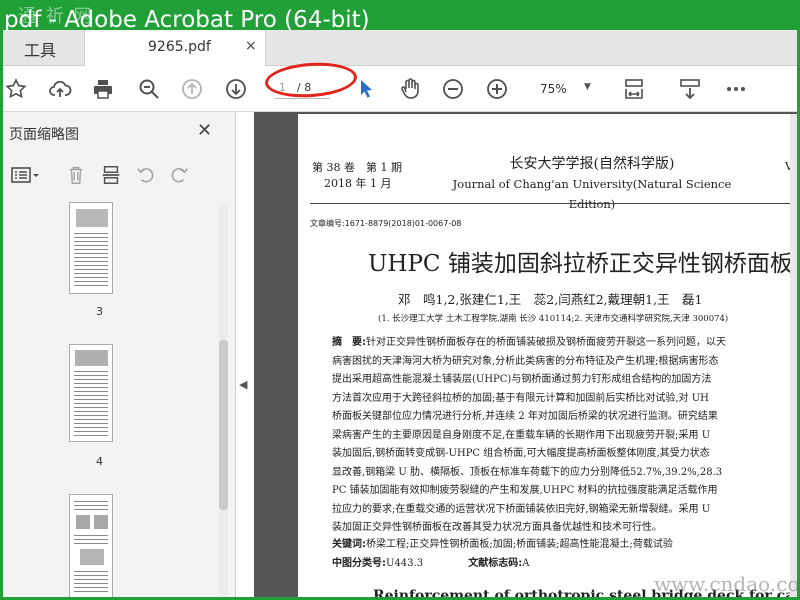 The width and height of the screenshot is (800, 600). I want to click on abstract-line: 梁病害产生的主要原因是自身刚度不足,在重载车辆的长期作用下出现疲劳开裂;采用 U, so click(521, 435).